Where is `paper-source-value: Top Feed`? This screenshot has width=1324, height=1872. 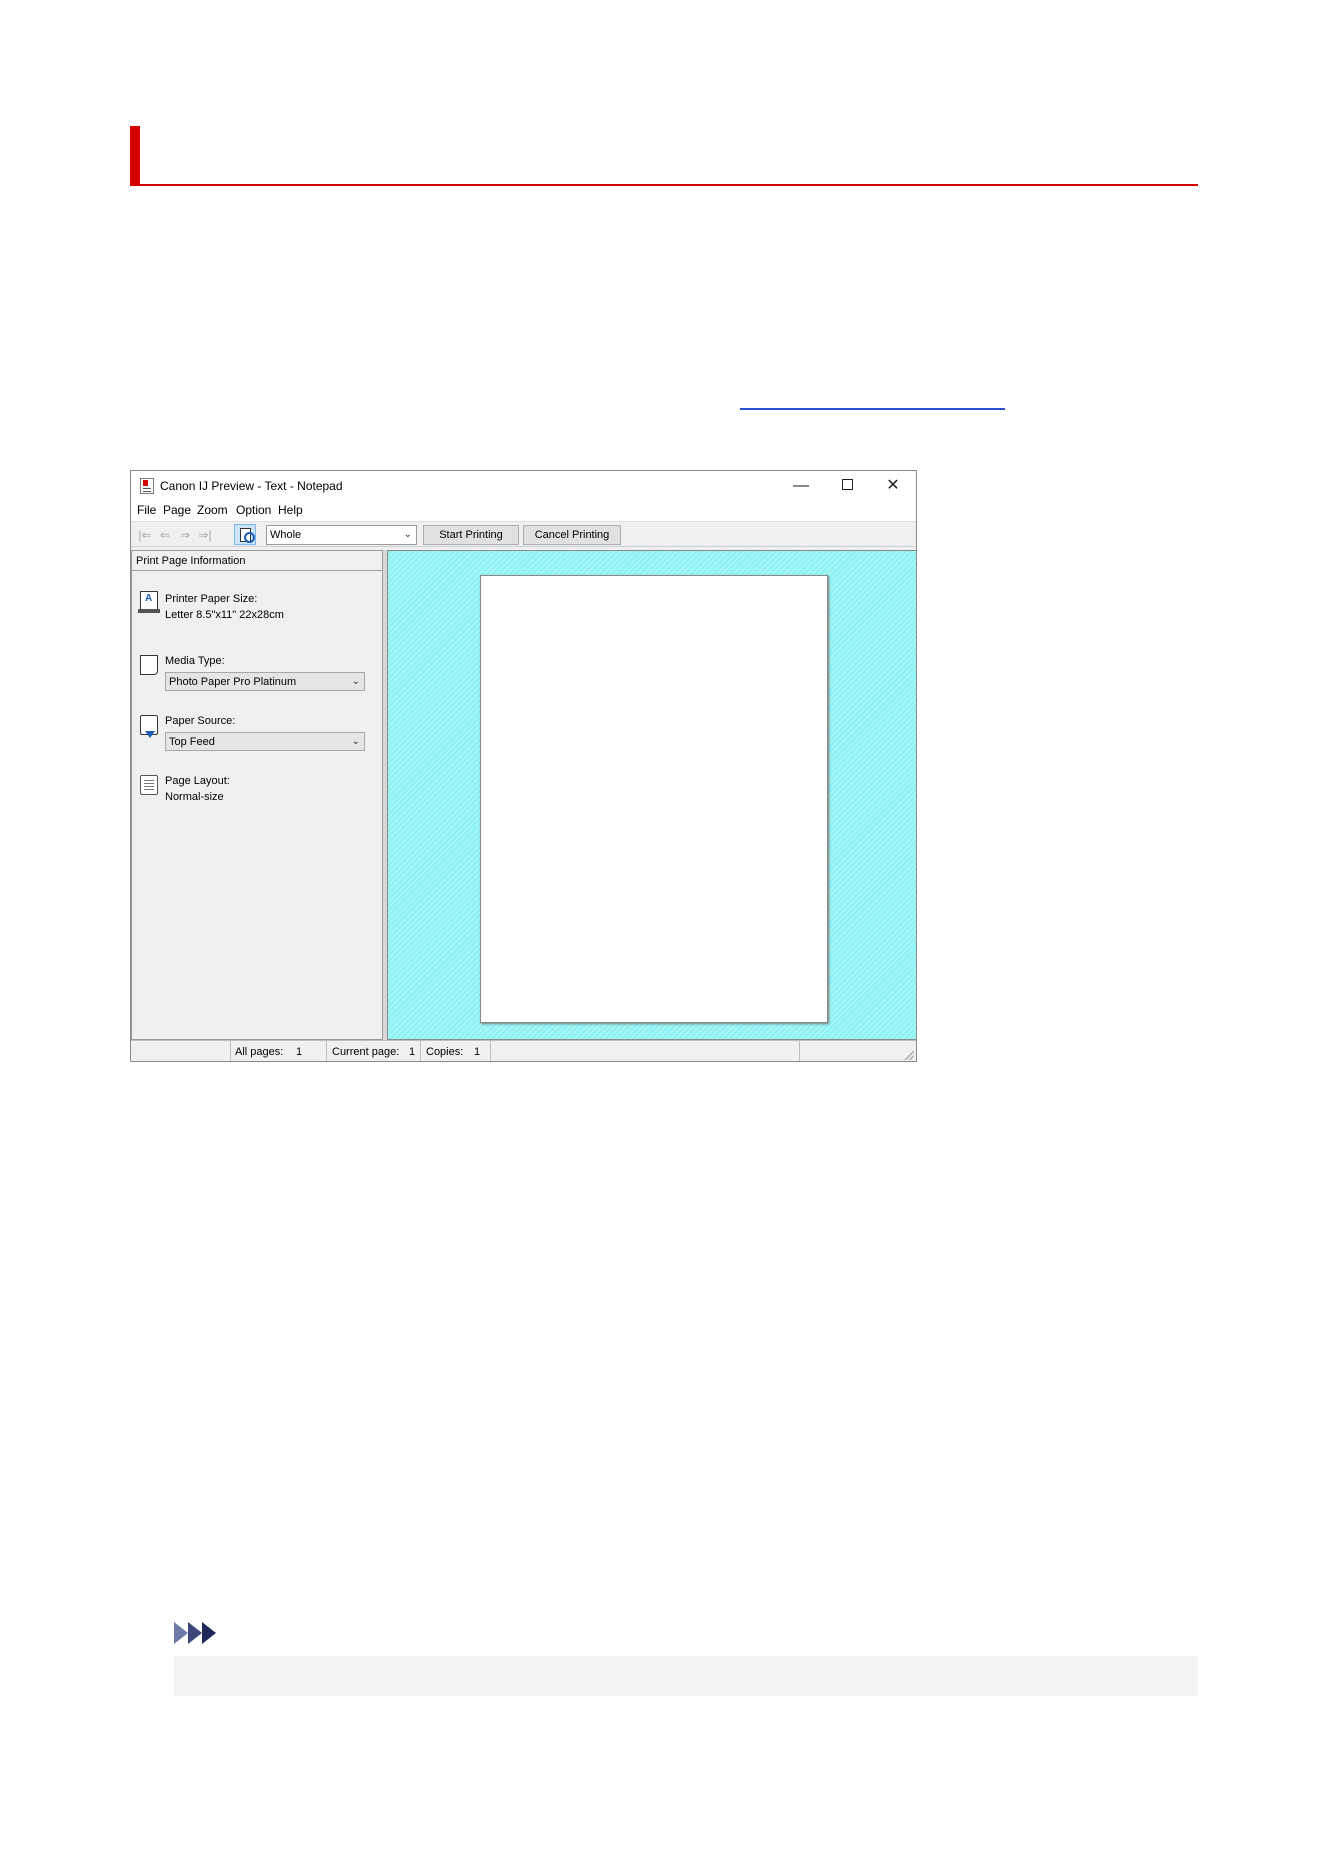
paper-source-value: Top Feed is located at coordinates (192, 742).